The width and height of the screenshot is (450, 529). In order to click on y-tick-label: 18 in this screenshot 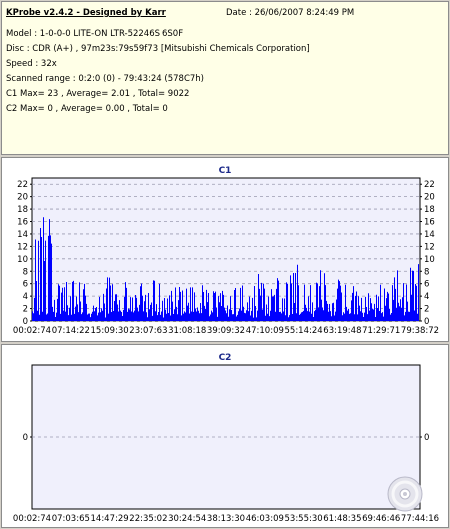, I will do `click(22, 210)`.